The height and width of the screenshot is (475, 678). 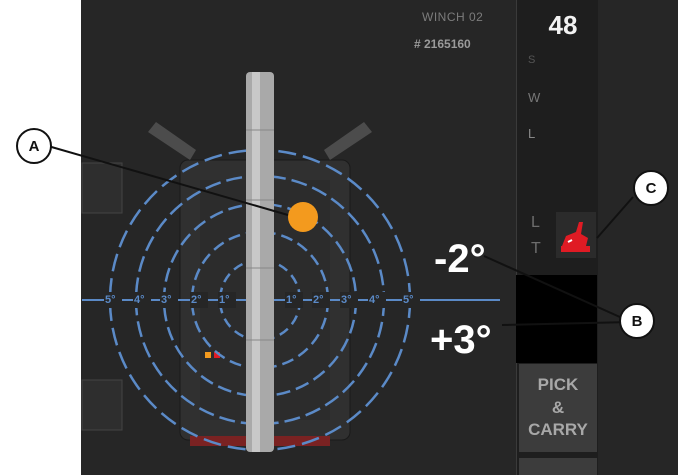 I want to click on tilt-angle-bottom: +3°, so click(x=461, y=340).